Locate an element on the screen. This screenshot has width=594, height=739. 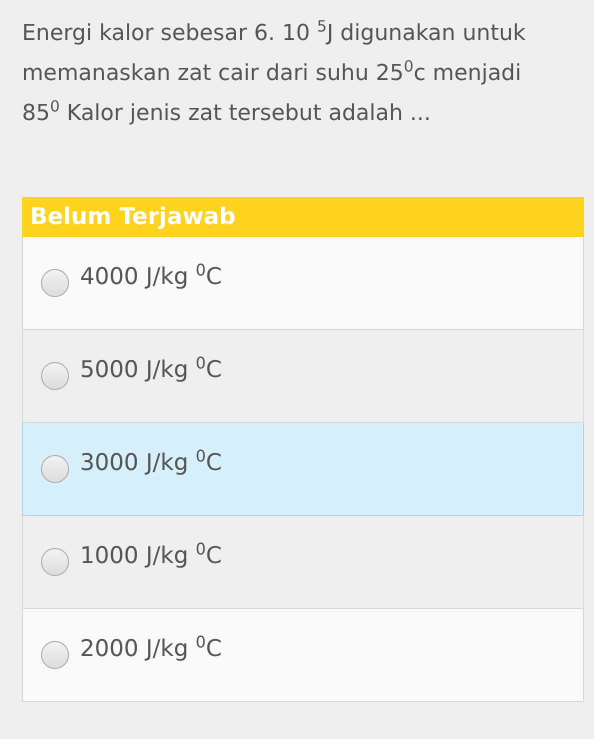
option-label: 2000 J/kg $^{0}$C is located at coordinates (151, 647).